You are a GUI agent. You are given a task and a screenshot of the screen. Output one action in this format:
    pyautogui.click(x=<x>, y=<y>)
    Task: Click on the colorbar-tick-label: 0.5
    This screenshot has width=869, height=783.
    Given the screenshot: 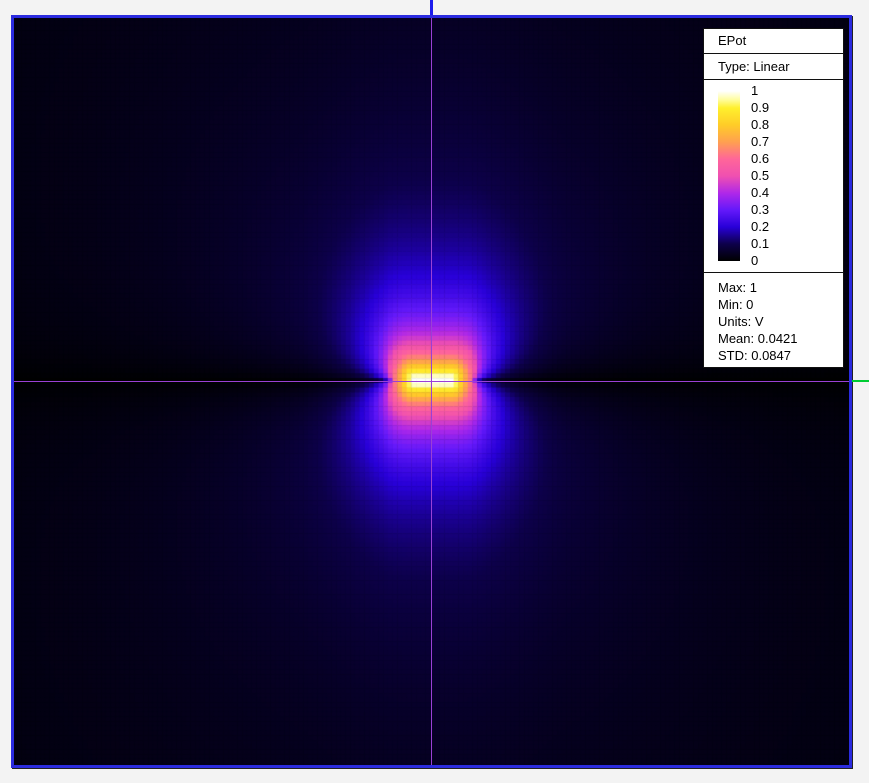 What is the action you would take?
    pyautogui.click(x=760, y=175)
    